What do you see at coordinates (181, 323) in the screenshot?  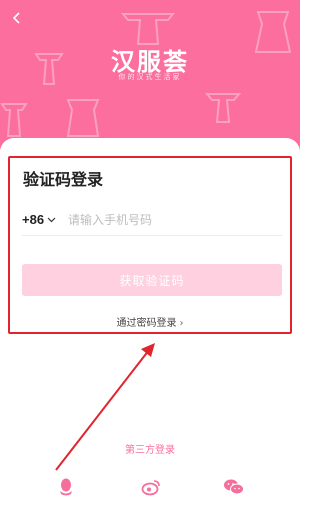 I see `chevron-right-icon: ›` at bounding box center [181, 323].